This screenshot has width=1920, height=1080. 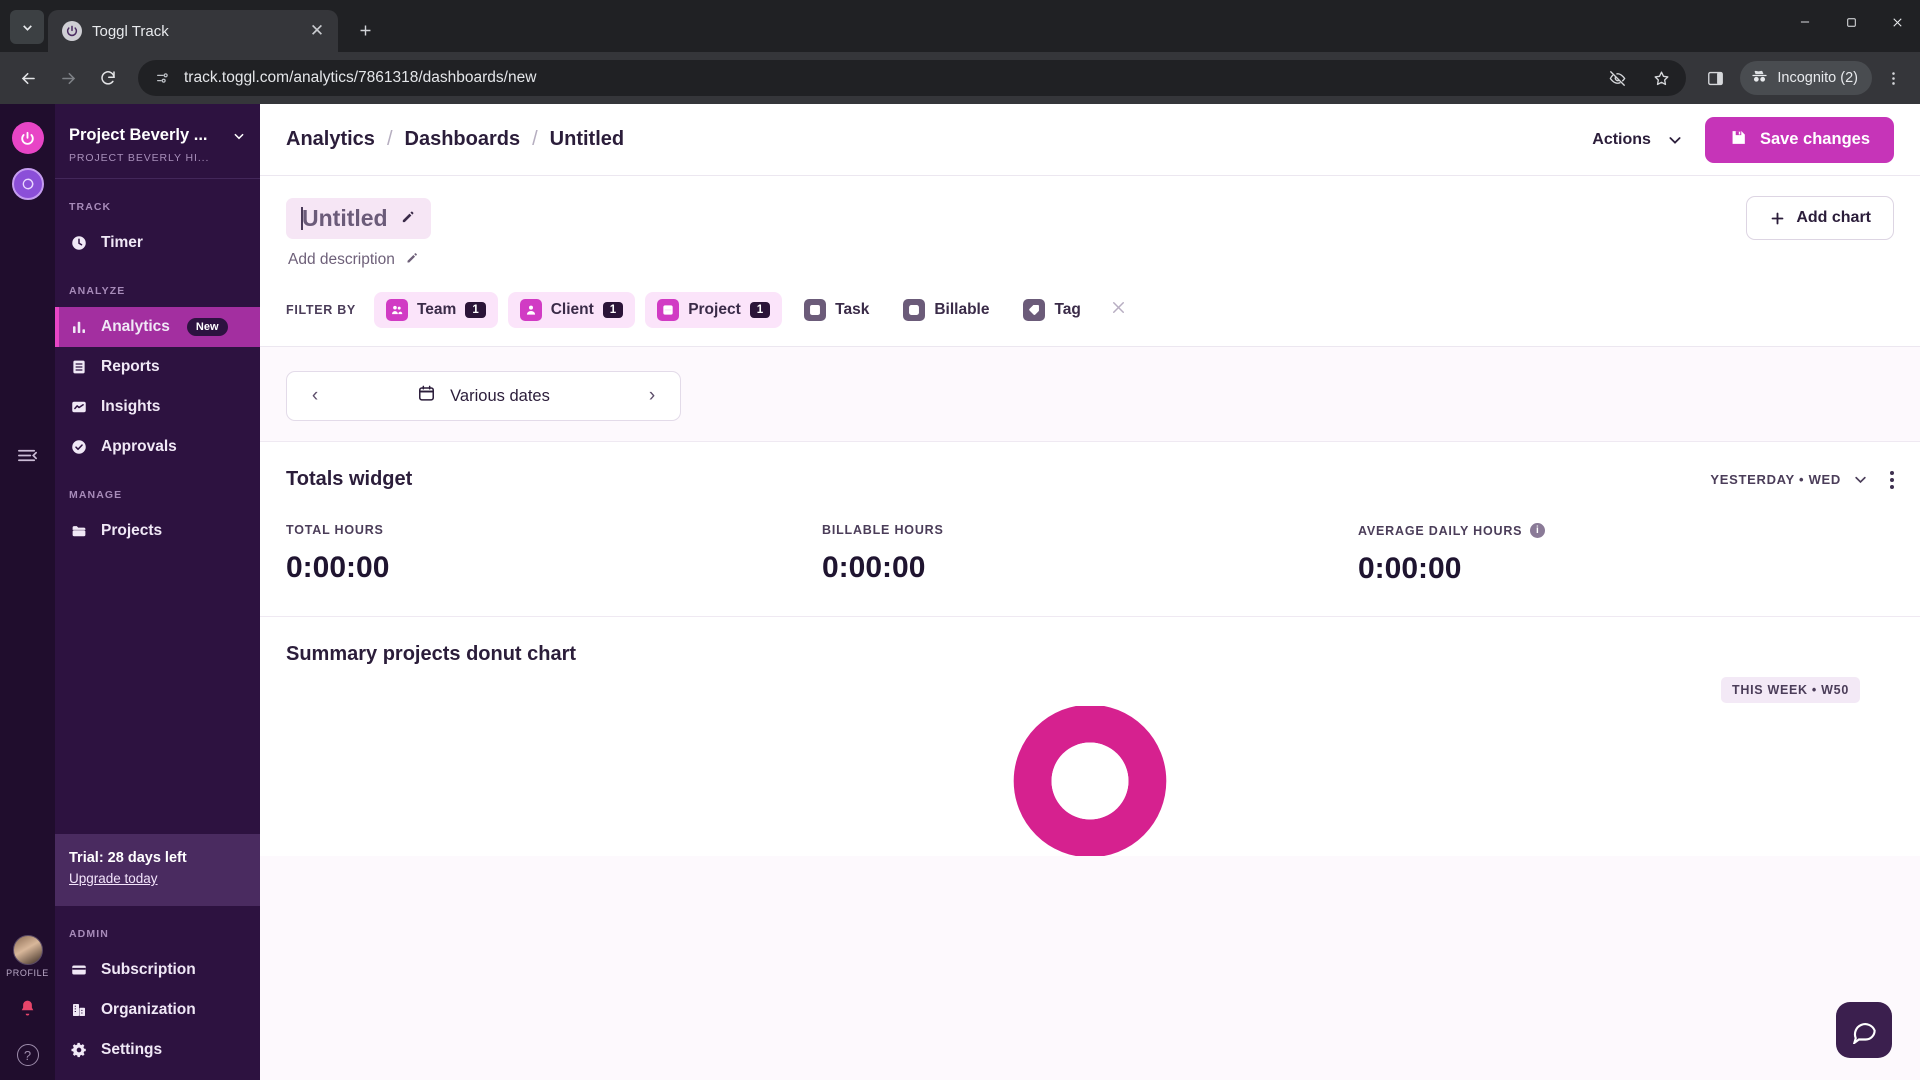 I want to click on kebab-menu-icon, so click(x=1892, y=479).